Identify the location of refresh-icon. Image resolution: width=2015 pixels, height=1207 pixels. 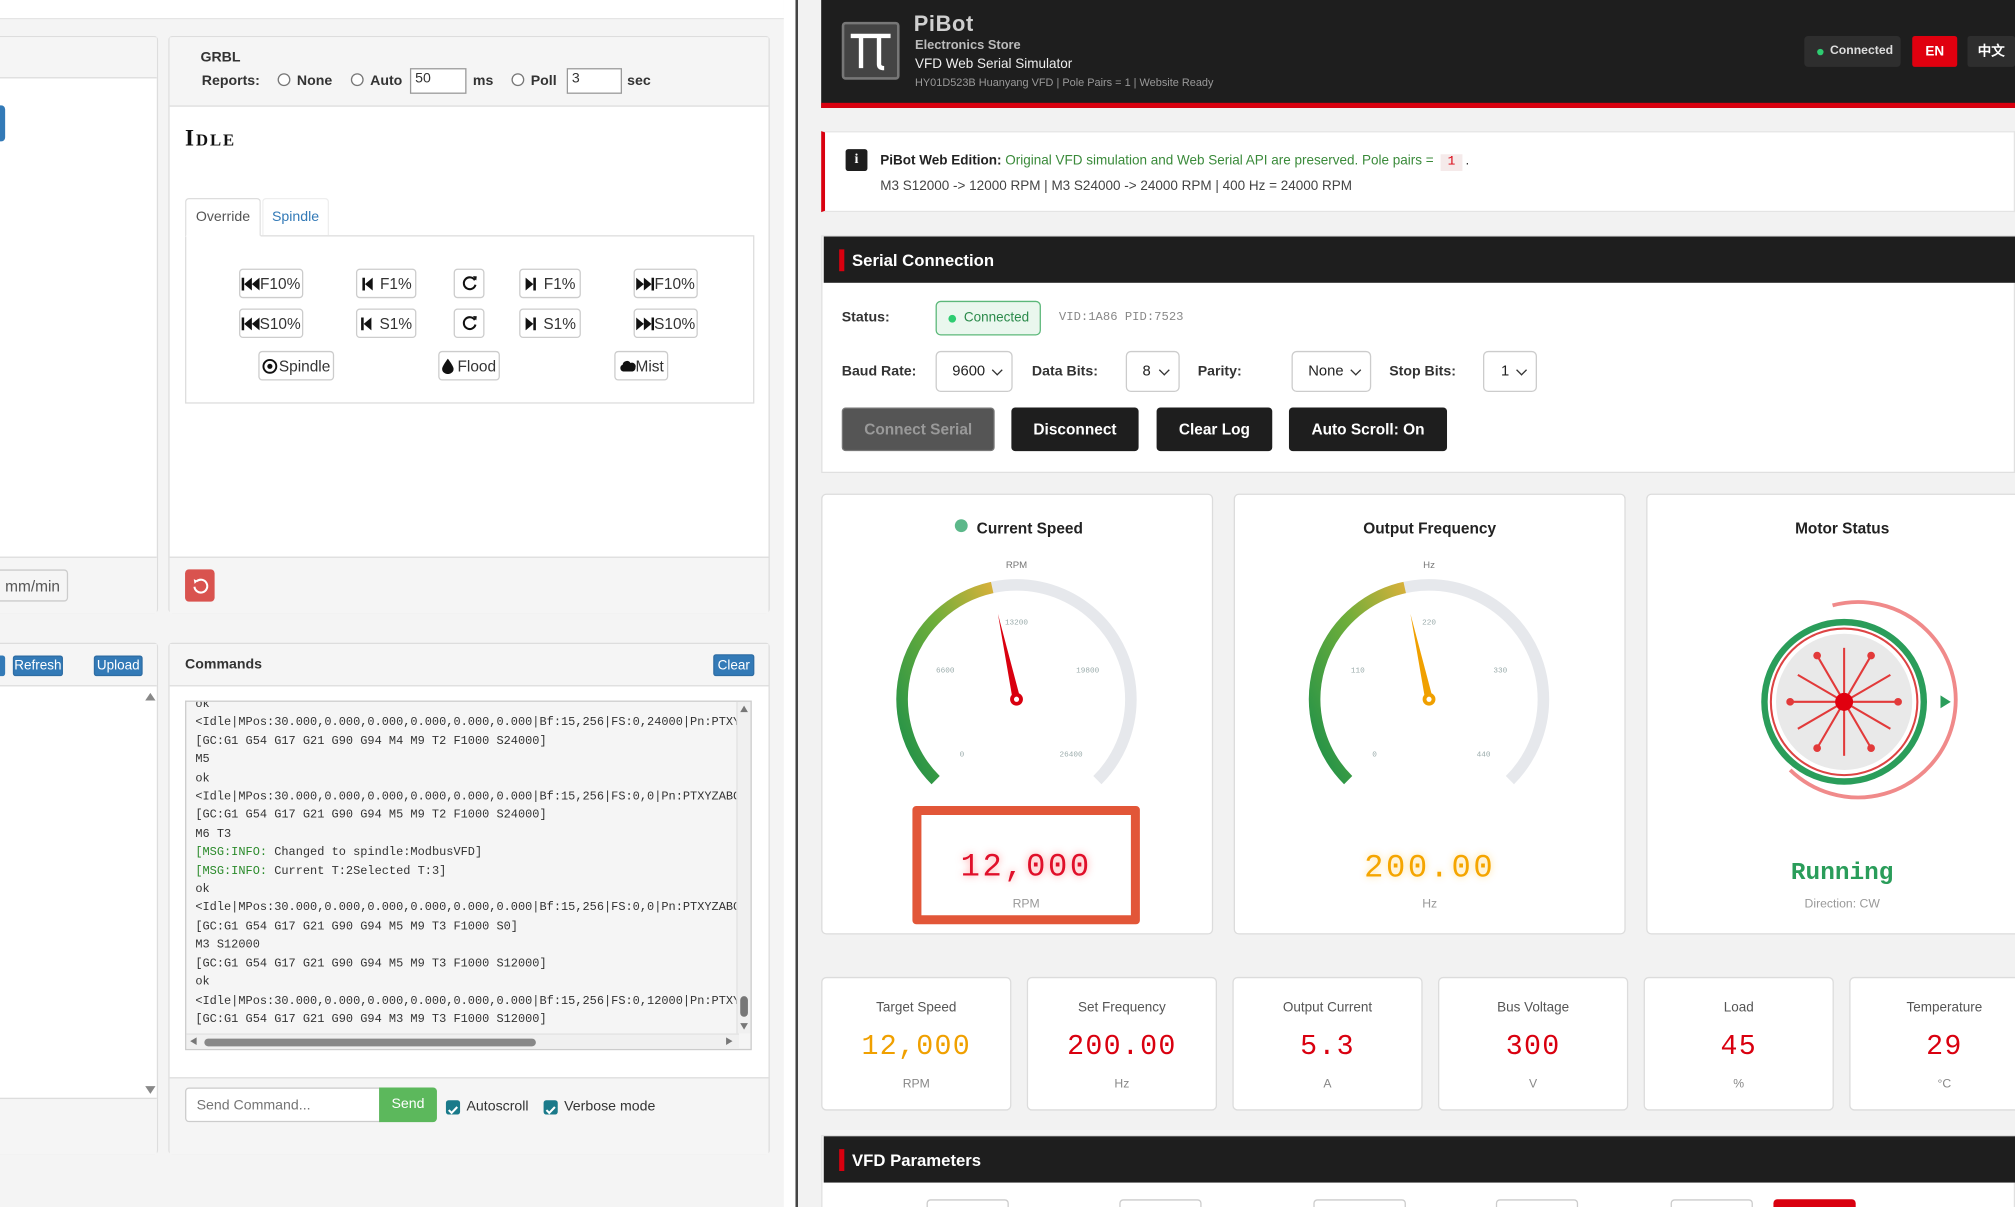
(469, 323).